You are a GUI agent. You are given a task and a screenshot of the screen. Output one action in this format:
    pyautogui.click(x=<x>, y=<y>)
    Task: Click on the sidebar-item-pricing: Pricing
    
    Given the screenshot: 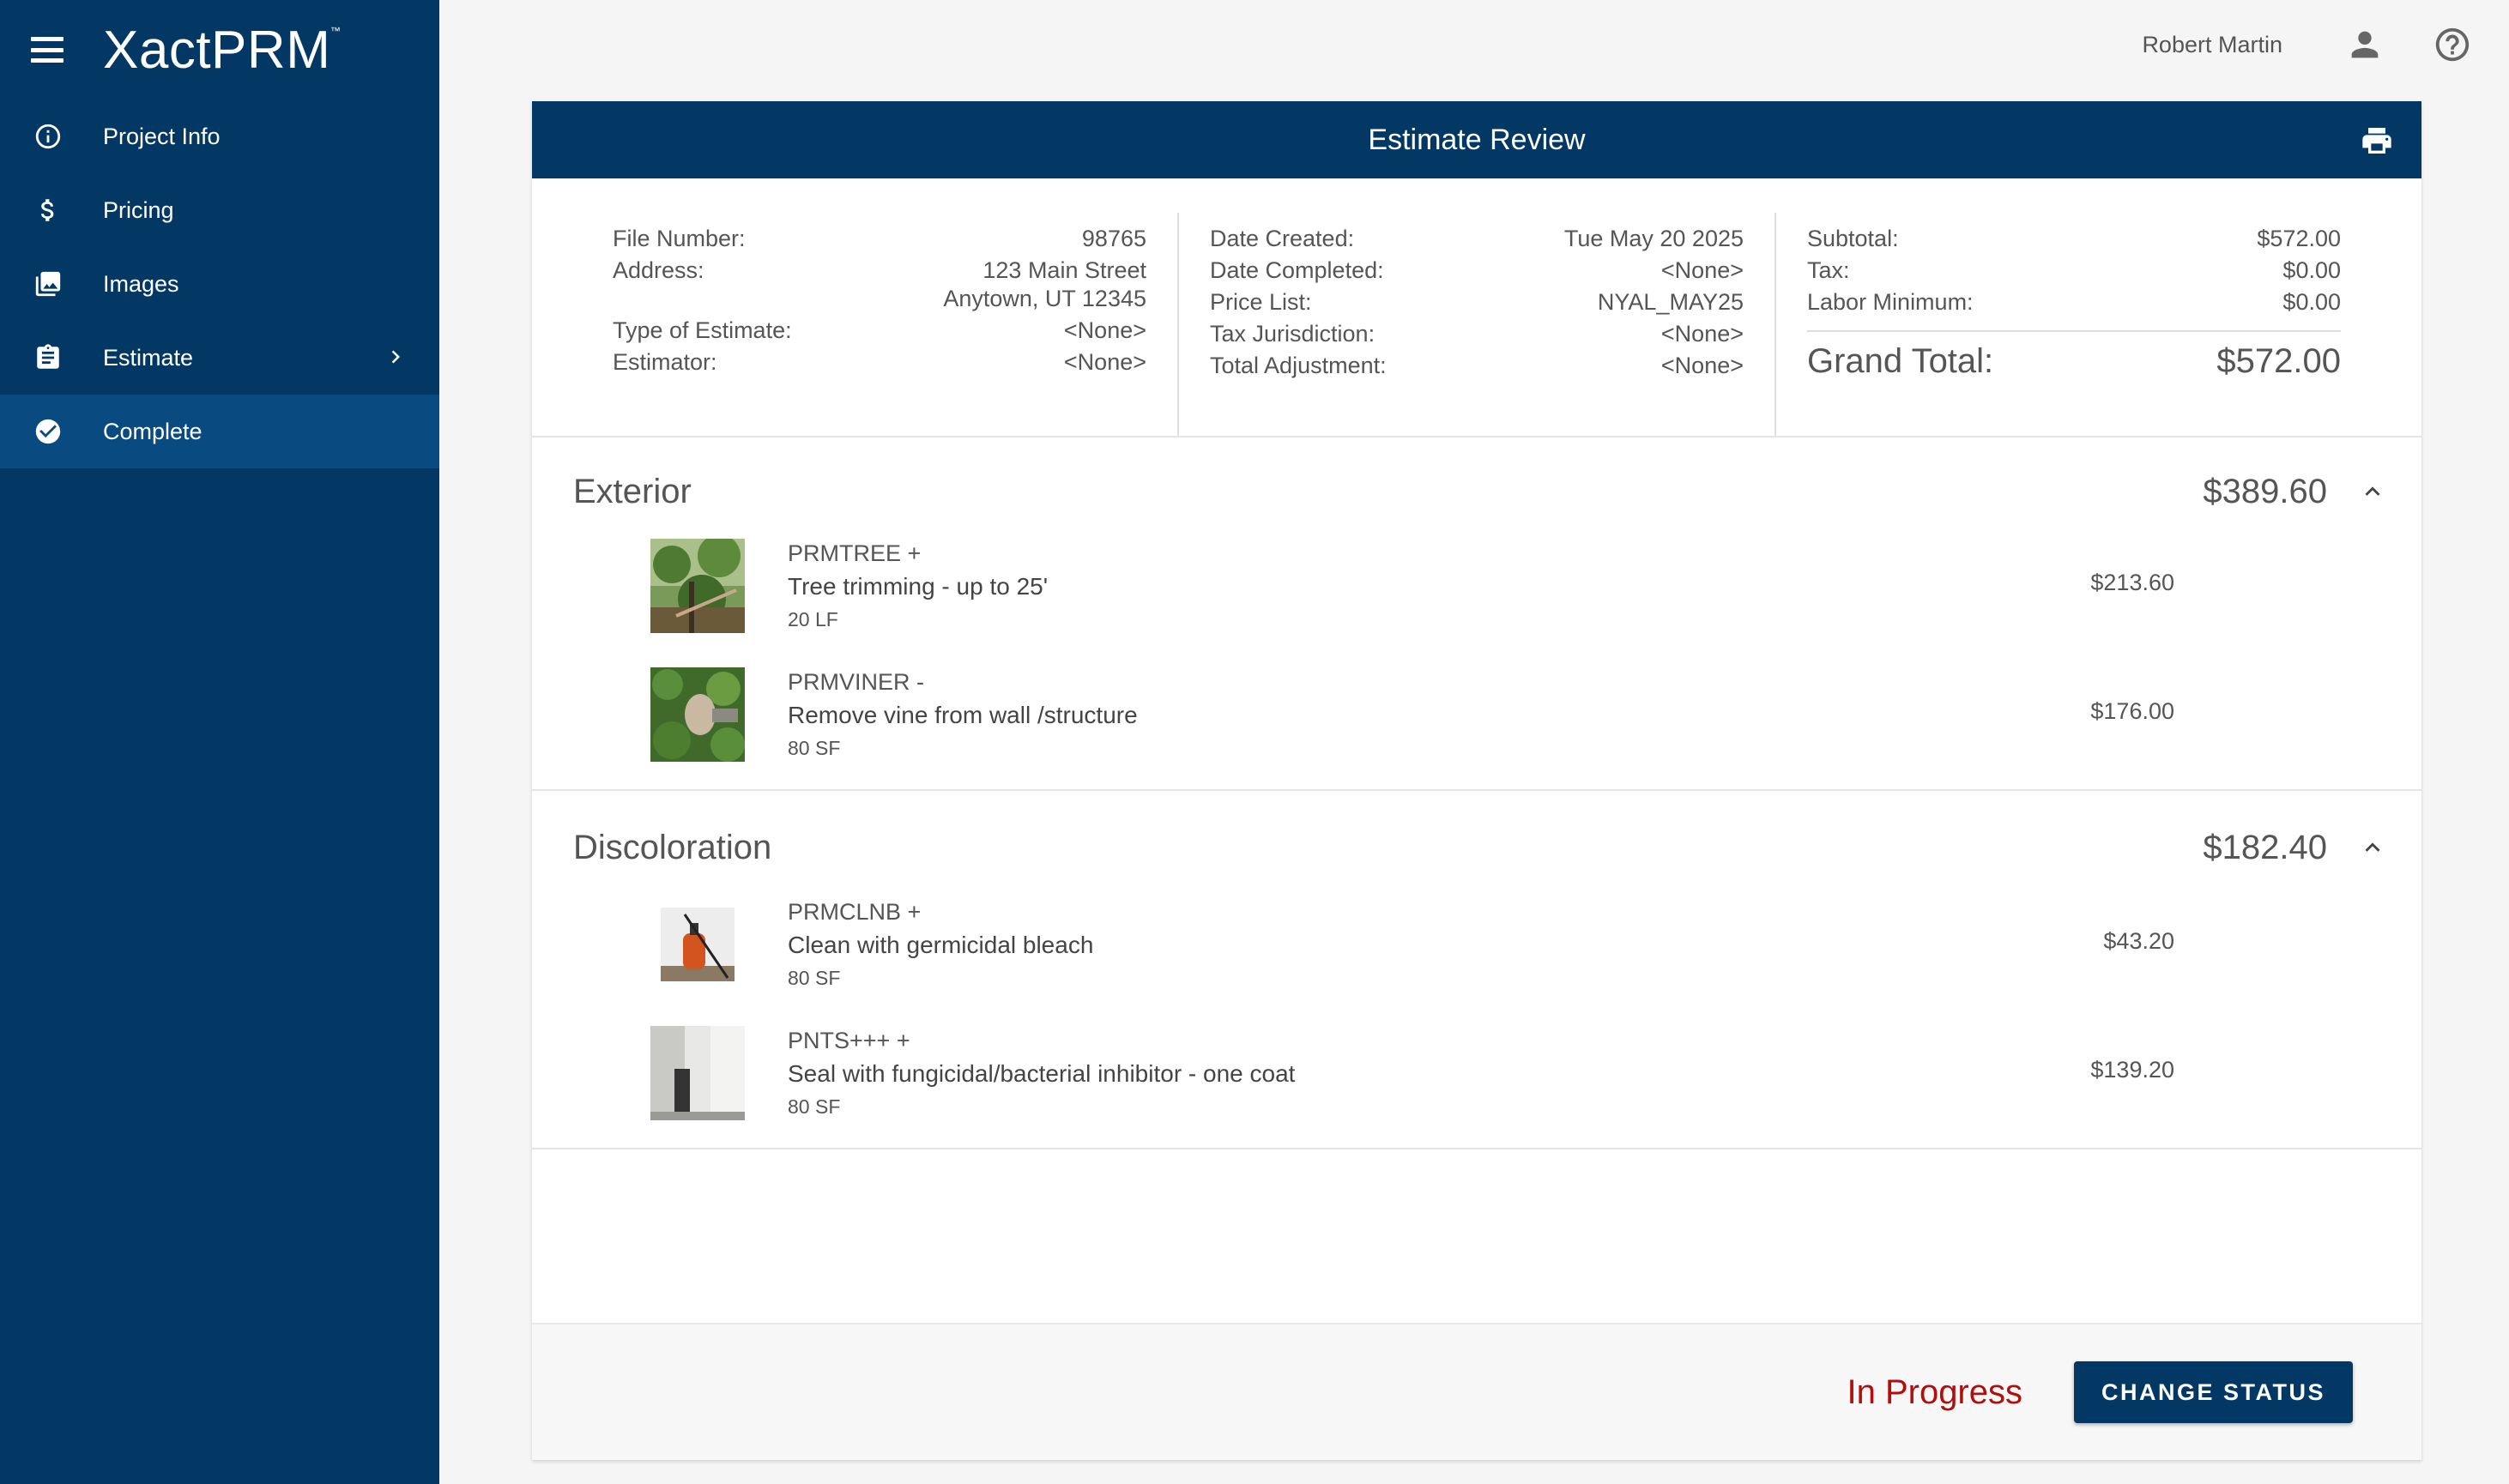 What is the action you would take?
    pyautogui.click(x=219, y=210)
    